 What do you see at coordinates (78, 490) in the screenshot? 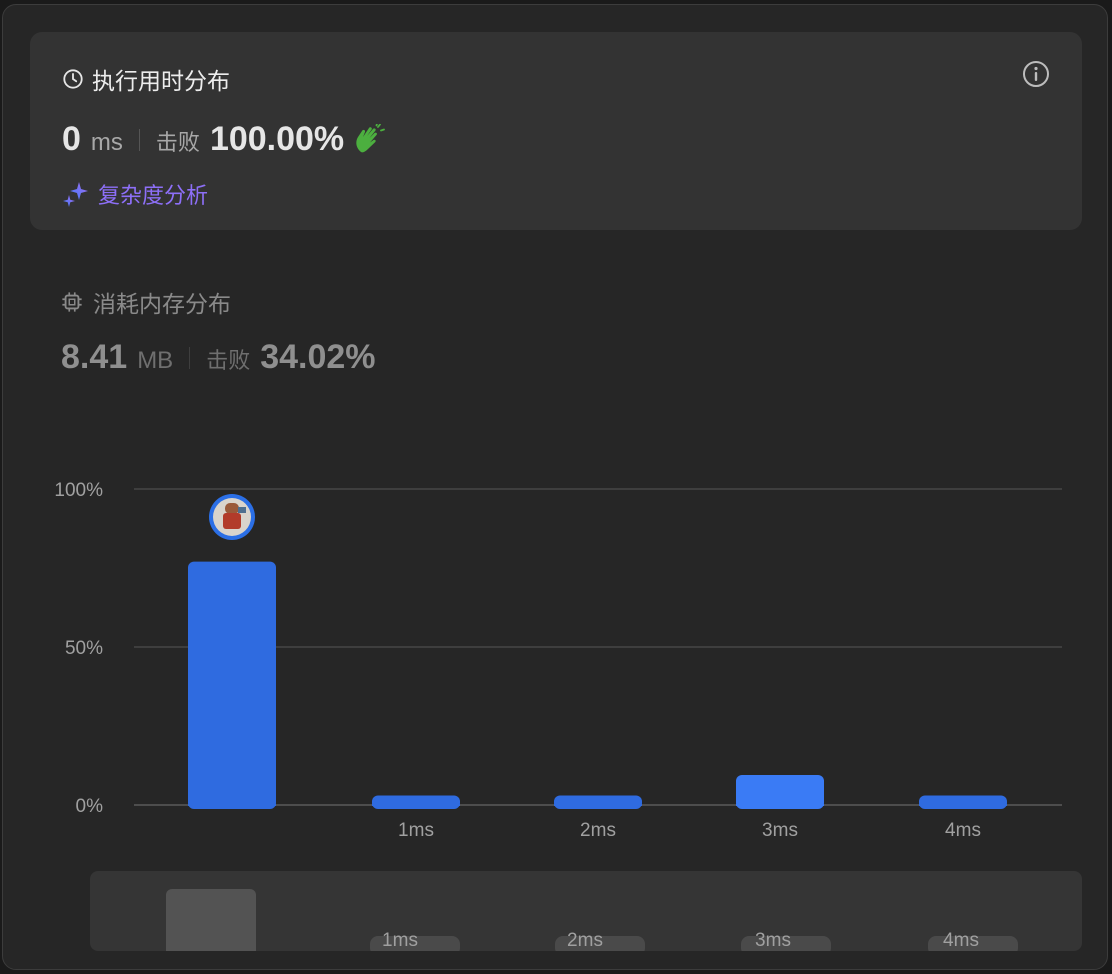
I see `y-tick-label: 100%` at bounding box center [78, 490].